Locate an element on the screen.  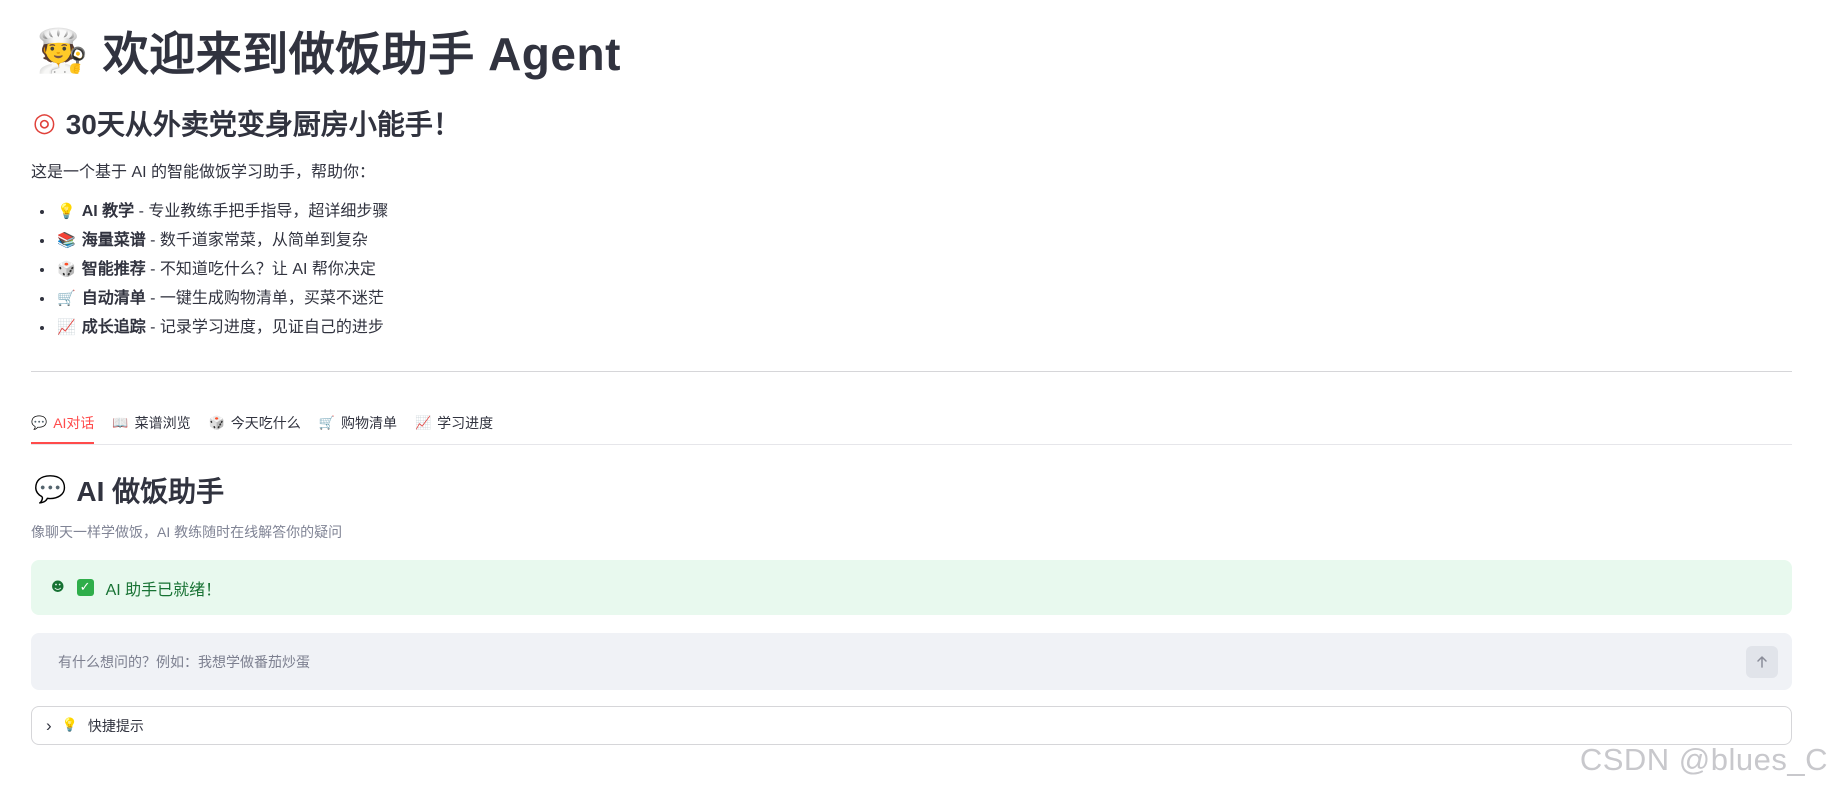
send-button is located at coordinates (1762, 661).